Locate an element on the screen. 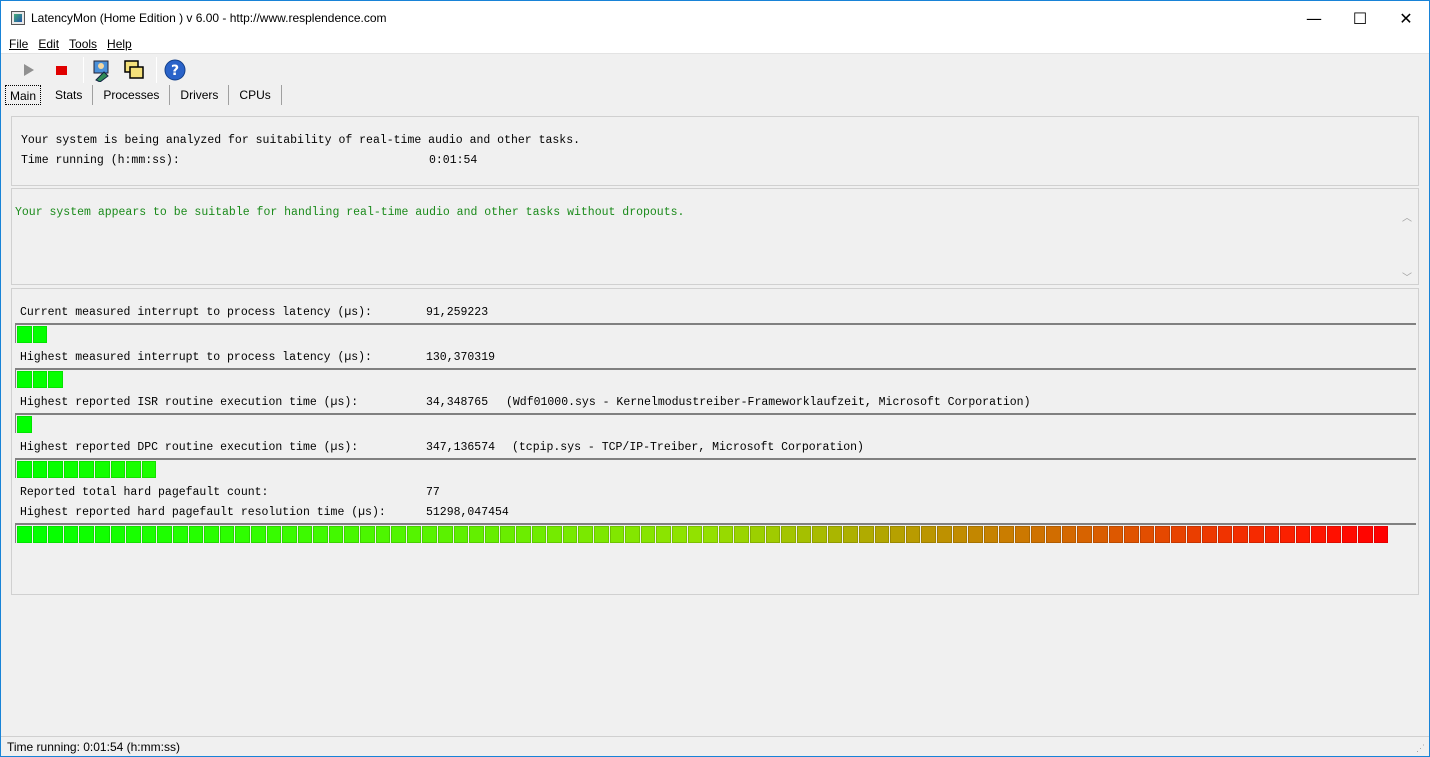  user-settings-button is located at coordinates (102, 70).